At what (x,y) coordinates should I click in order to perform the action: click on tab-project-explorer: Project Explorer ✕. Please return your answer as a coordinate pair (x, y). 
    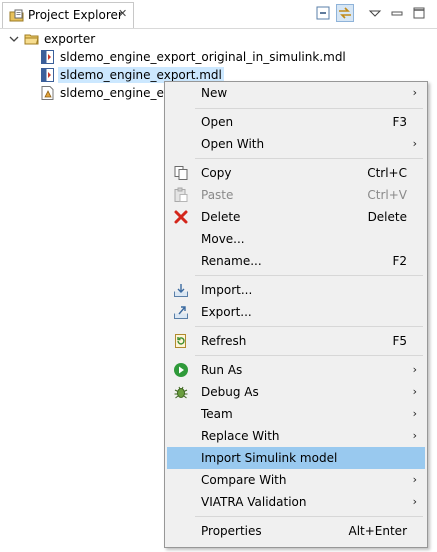
    Looking at the image, I should click on (68, 15).